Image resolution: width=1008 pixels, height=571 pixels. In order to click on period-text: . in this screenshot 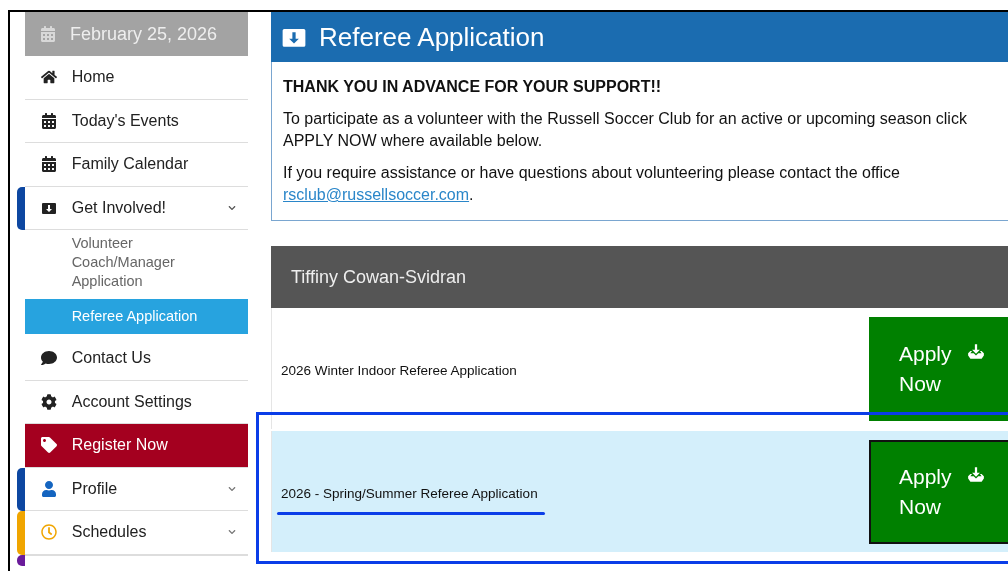, I will do `click(471, 195)`.